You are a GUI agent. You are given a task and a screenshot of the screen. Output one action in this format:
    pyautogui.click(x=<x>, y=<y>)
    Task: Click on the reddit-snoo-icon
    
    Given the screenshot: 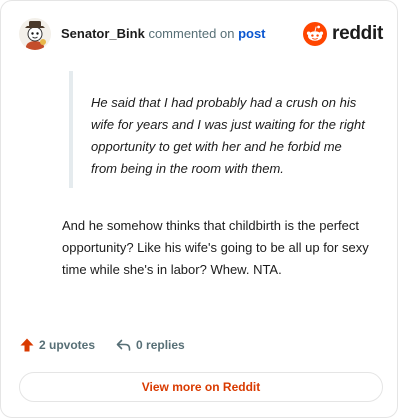 What is the action you would take?
    pyautogui.click(x=315, y=34)
    